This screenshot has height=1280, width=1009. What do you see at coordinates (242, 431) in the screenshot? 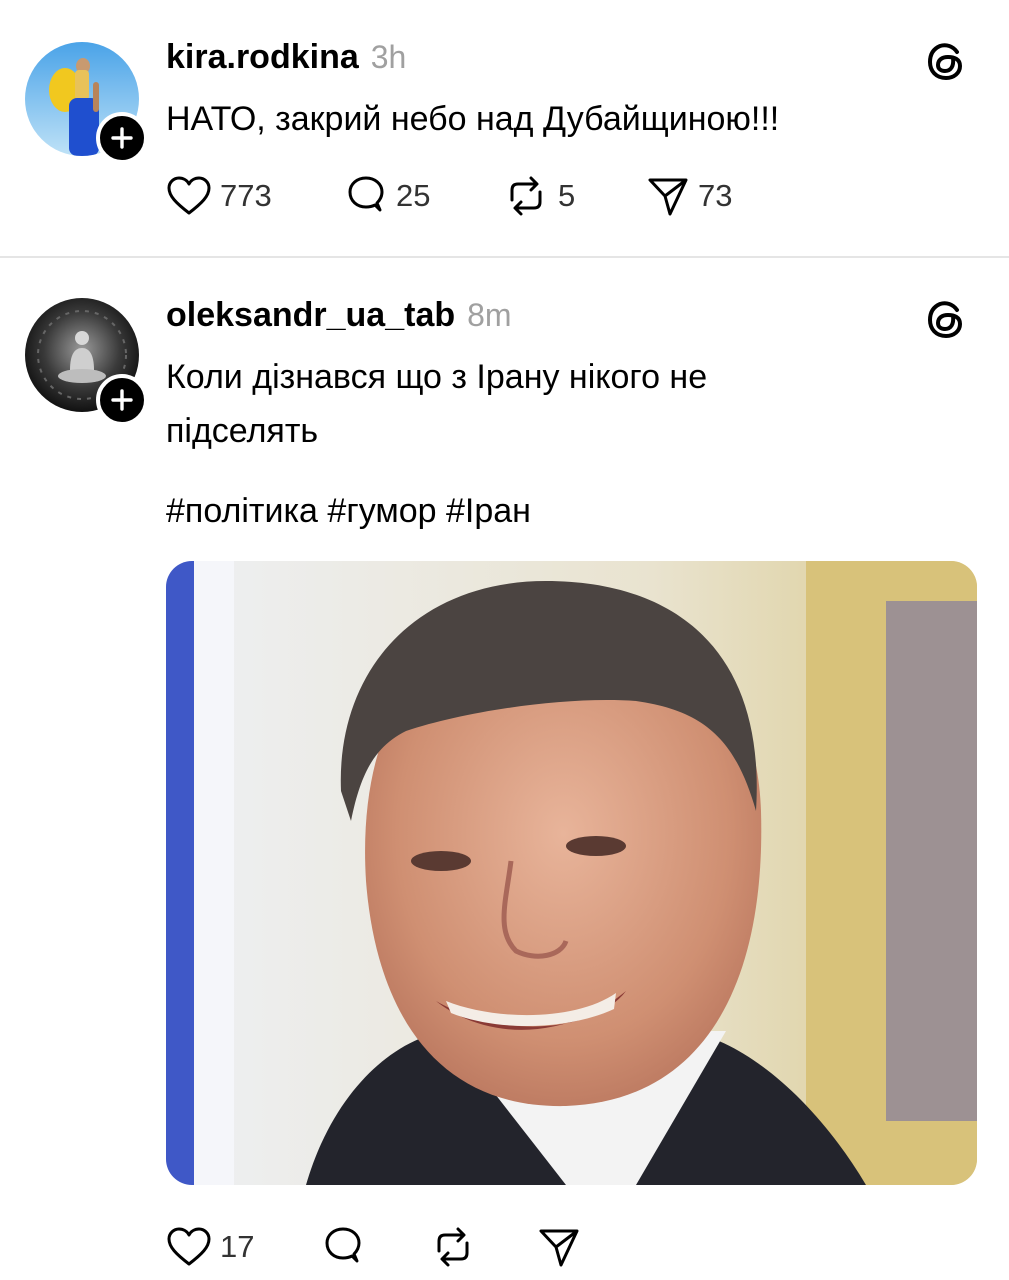
I see `post-text-line: підселять` at bounding box center [242, 431].